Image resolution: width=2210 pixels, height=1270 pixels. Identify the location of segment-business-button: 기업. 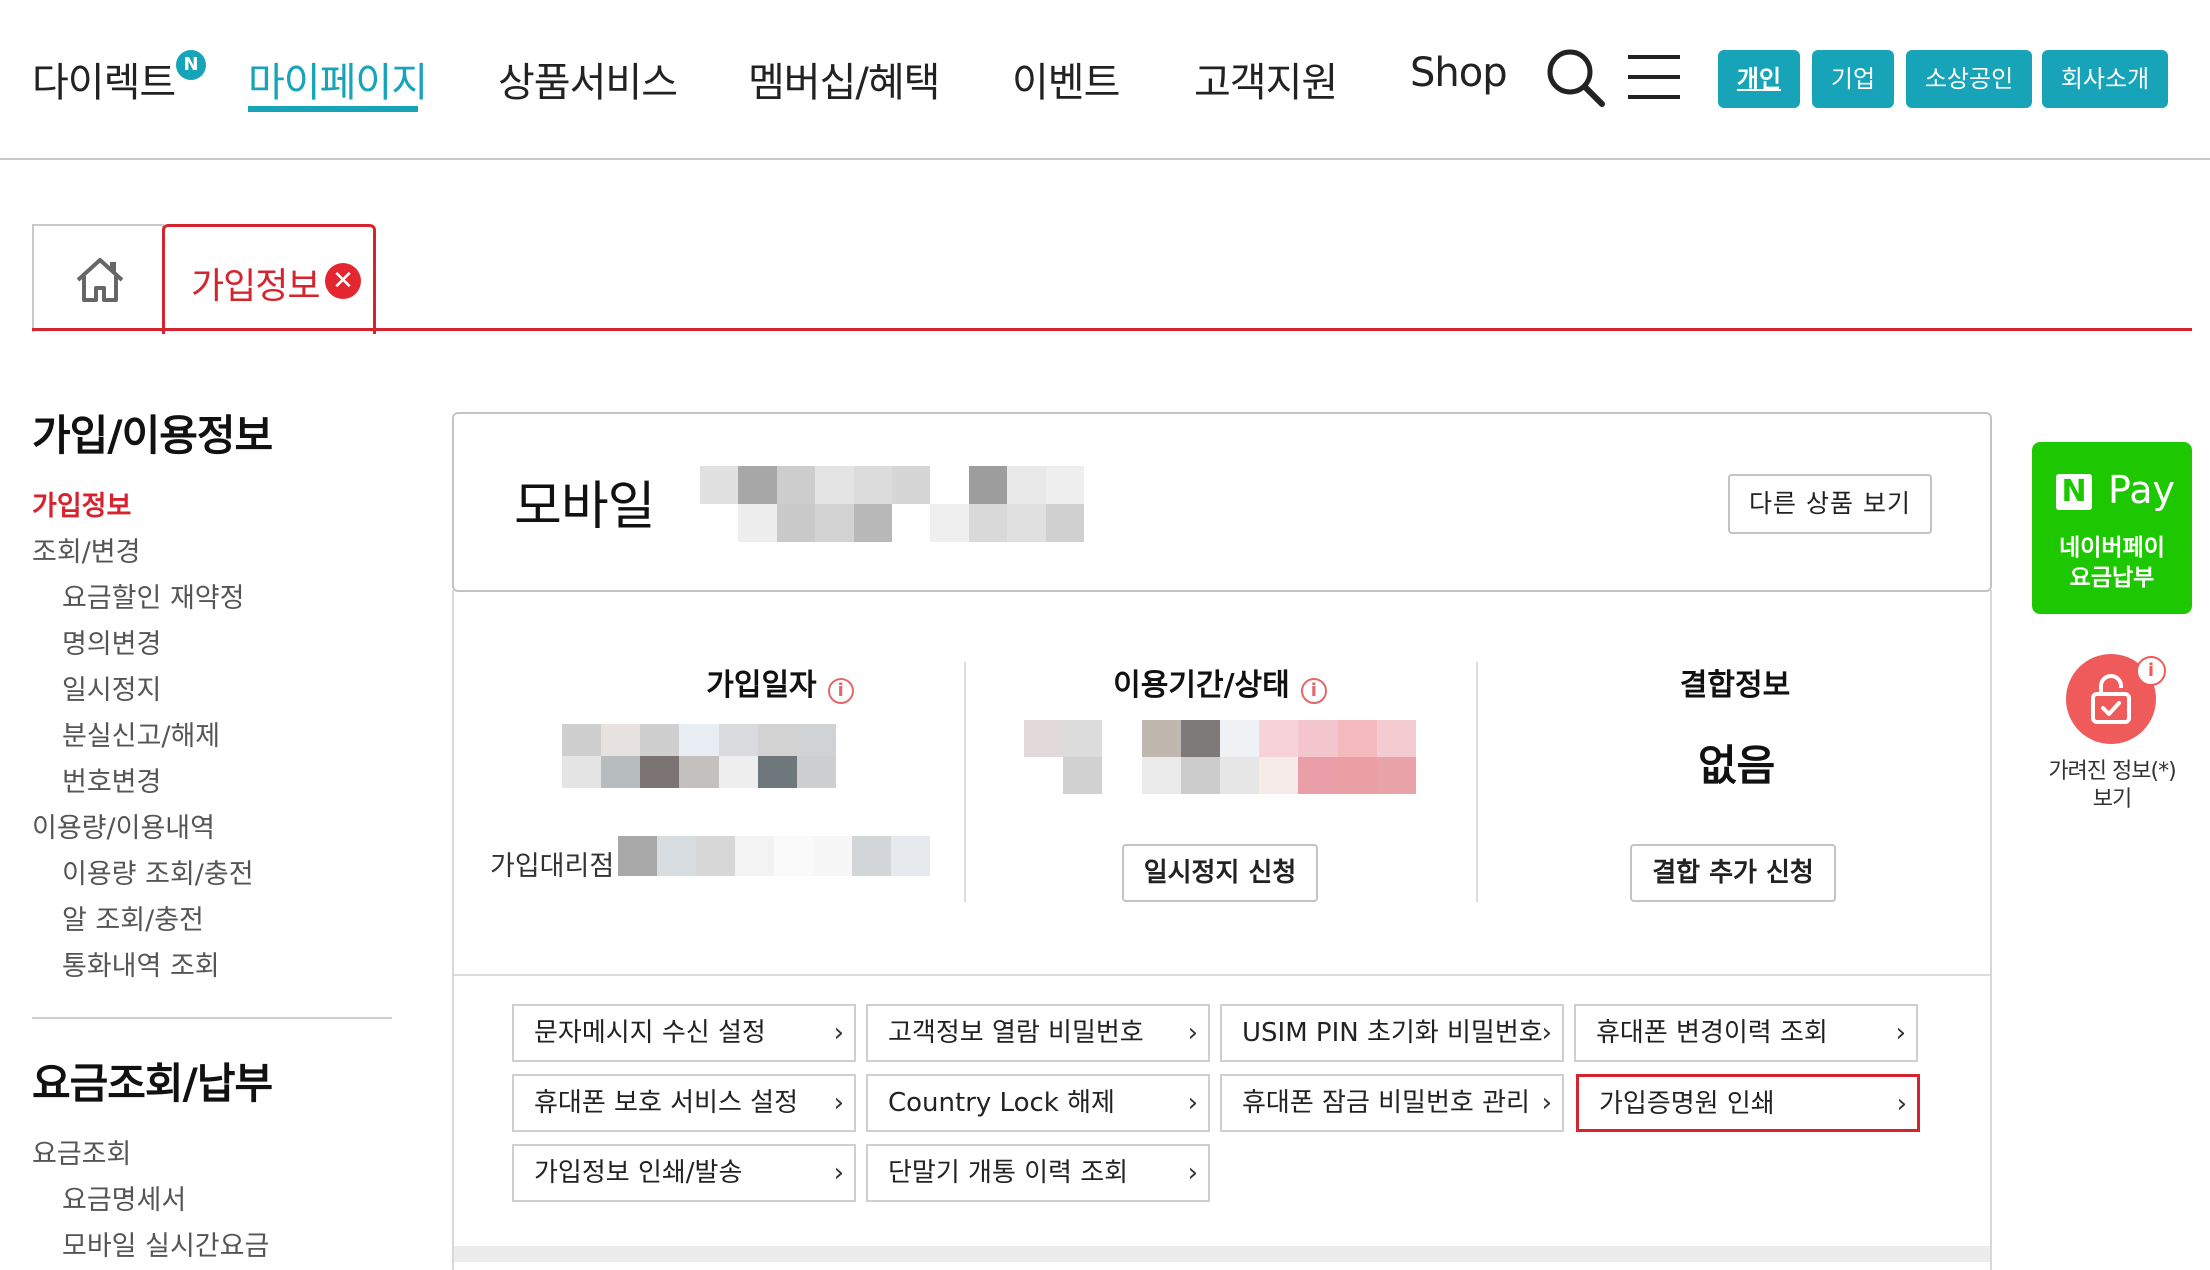
(1853, 79).